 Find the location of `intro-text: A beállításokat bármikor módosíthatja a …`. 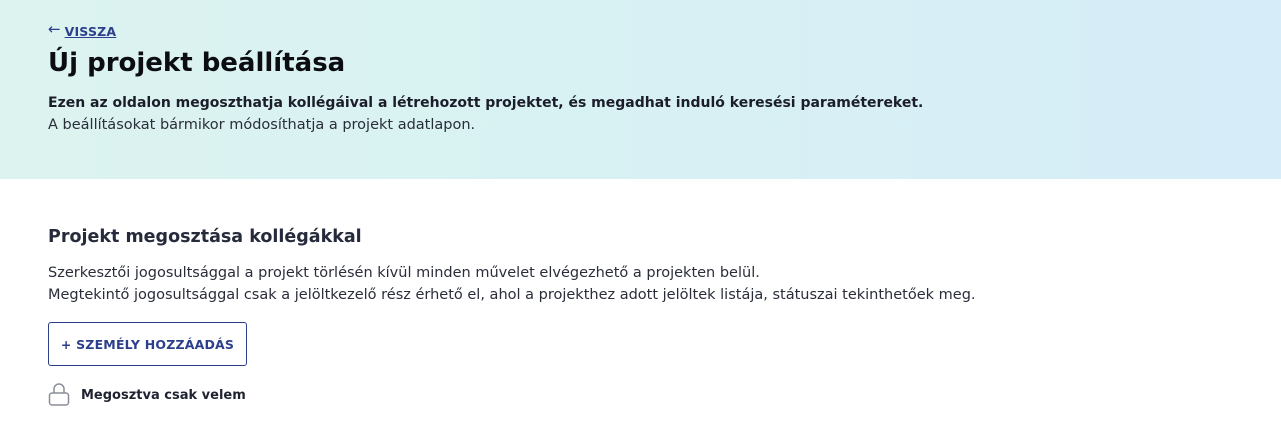

intro-text: A beállításokat bármikor módosíthatja a … is located at coordinates (262, 125).